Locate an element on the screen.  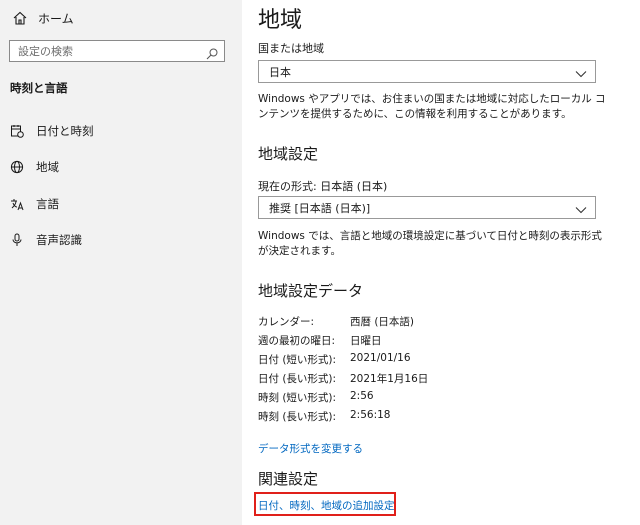
data-key: カレンダー: is located at coordinates (286, 322).